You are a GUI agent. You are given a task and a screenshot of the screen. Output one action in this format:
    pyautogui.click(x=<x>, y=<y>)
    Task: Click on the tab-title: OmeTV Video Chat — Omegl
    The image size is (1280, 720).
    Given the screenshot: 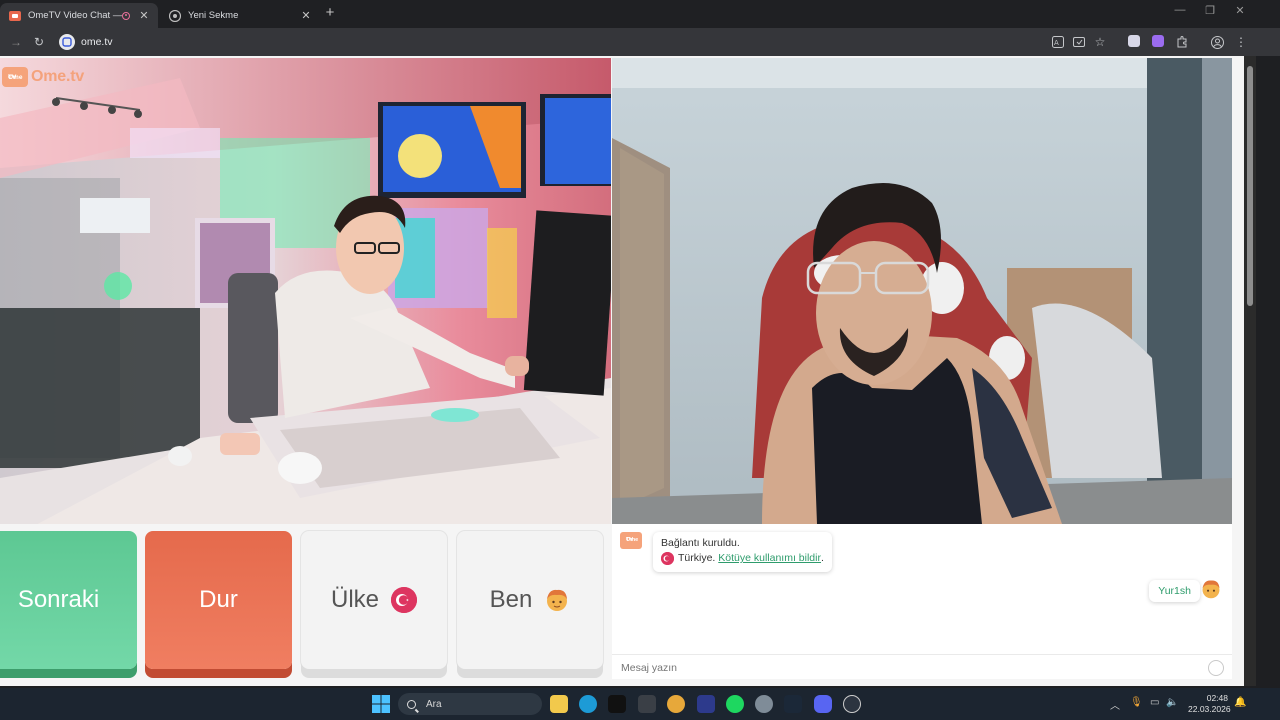 What is the action you would take?
    pyautogui.click(x=75, y=15)
    